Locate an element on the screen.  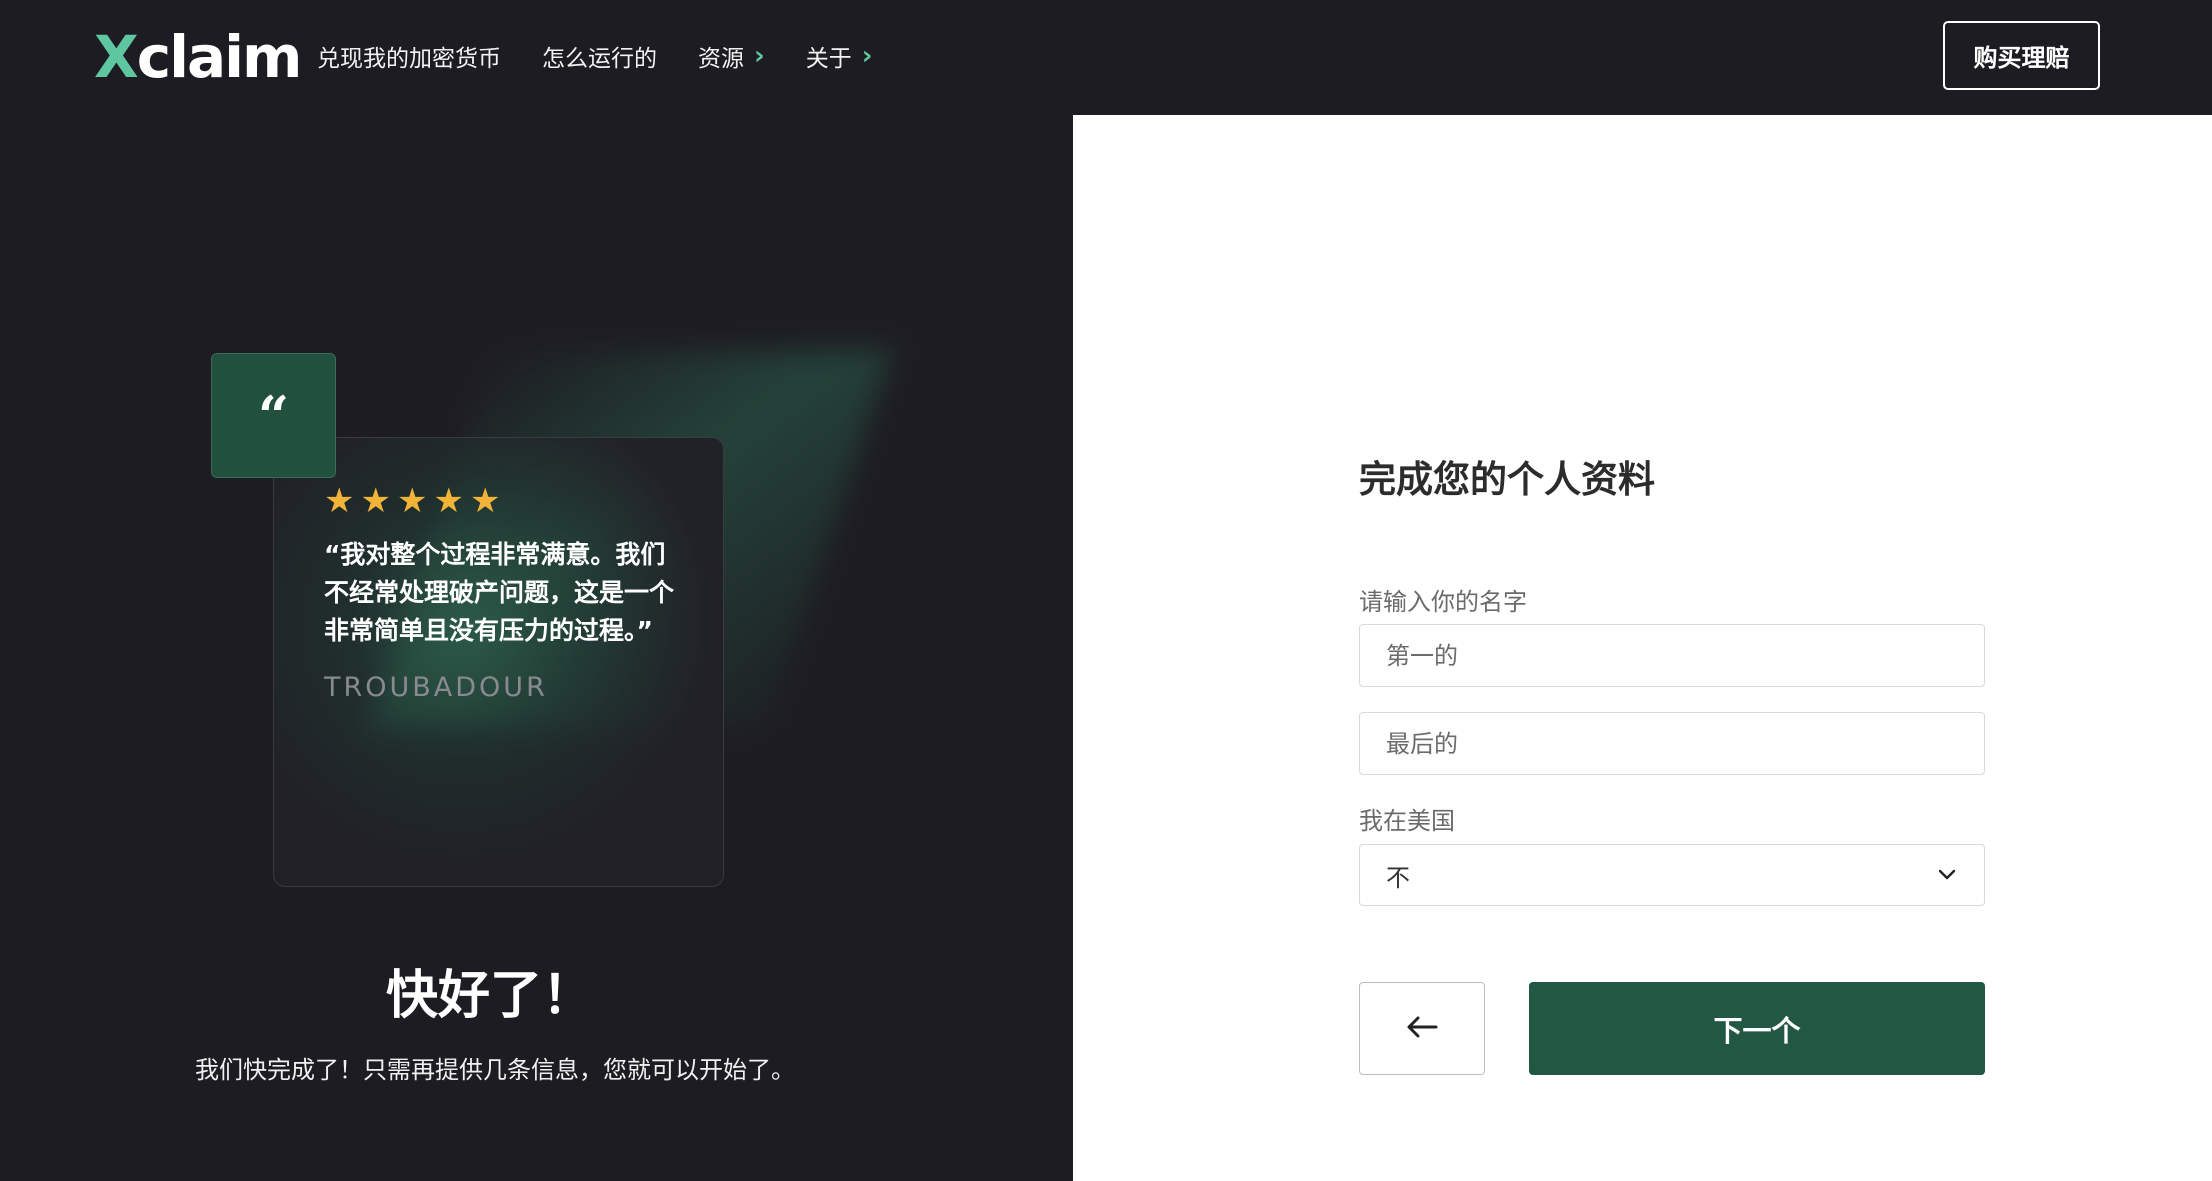
back-button is located at coordinates (1422, 1028).